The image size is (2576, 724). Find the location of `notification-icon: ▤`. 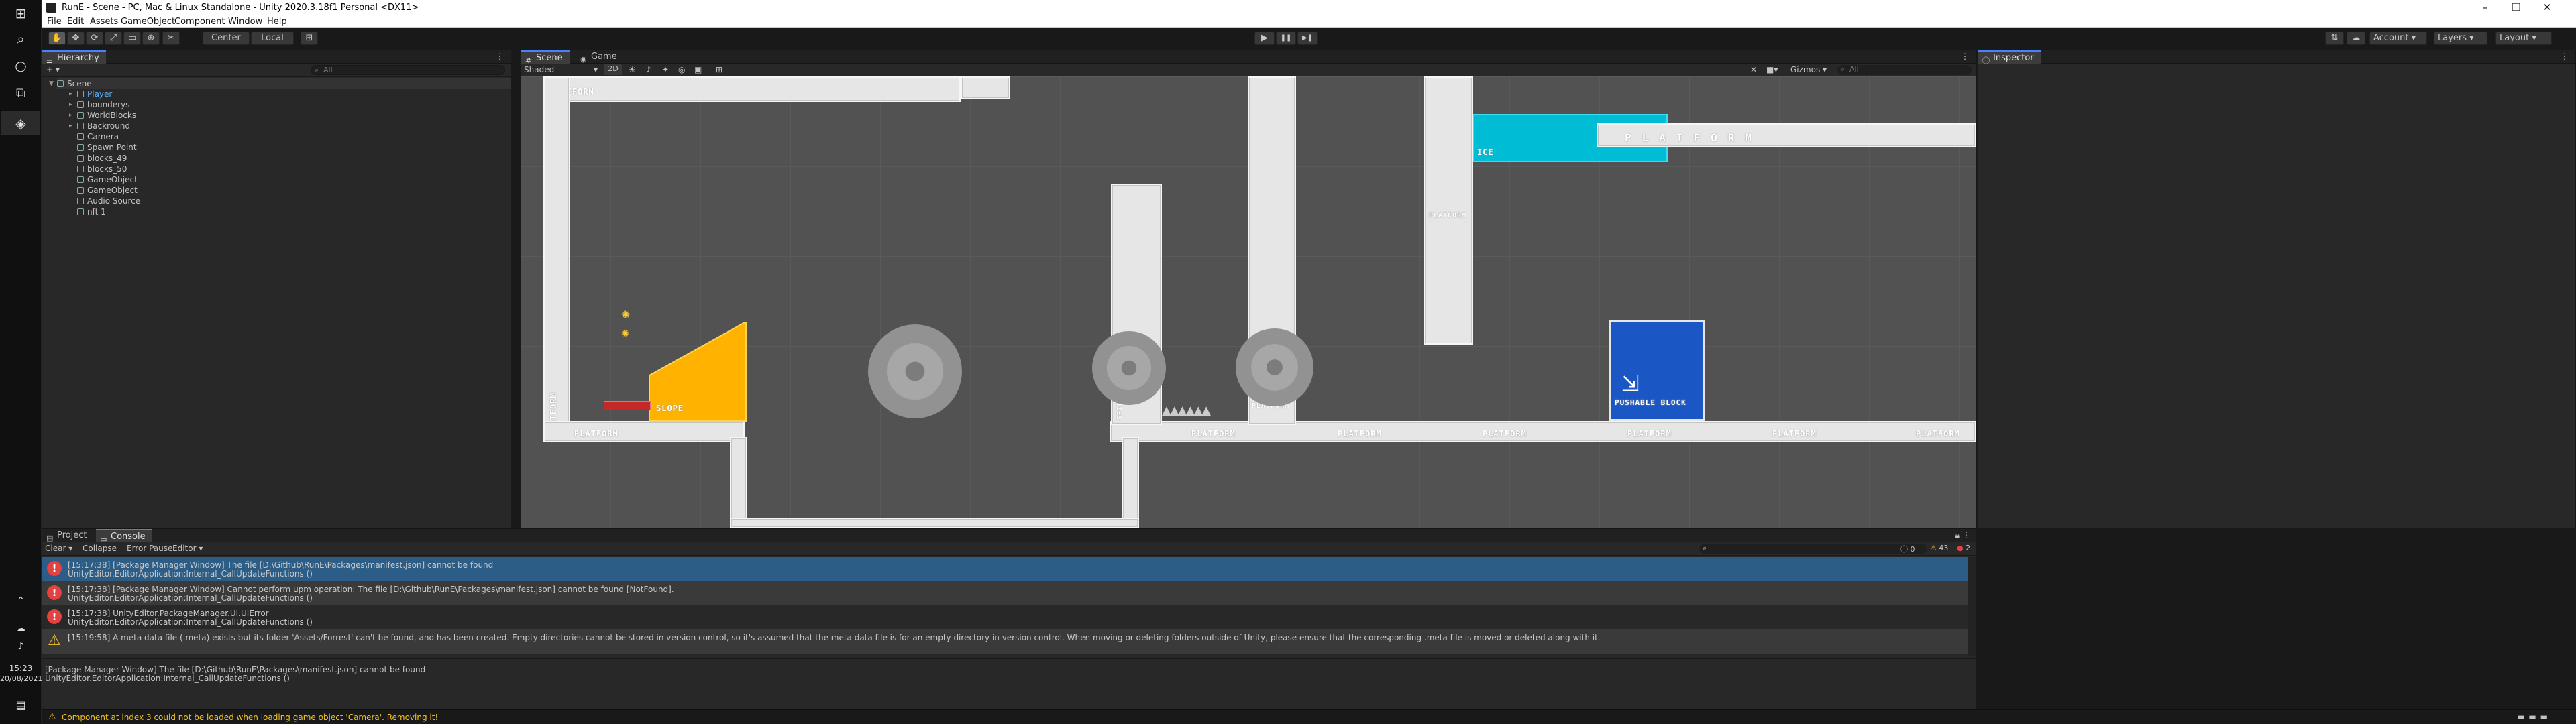

notification-icon: ▤ is located at coordinates (21, 705).